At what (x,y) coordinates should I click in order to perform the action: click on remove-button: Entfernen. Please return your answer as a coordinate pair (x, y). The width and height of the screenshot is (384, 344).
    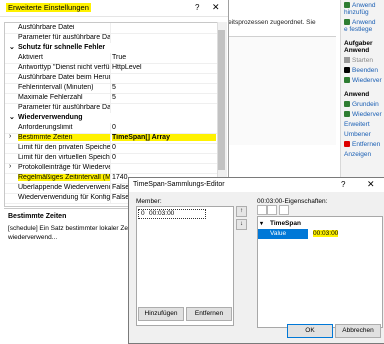
    Looking at the image, I should click on (209, 314).